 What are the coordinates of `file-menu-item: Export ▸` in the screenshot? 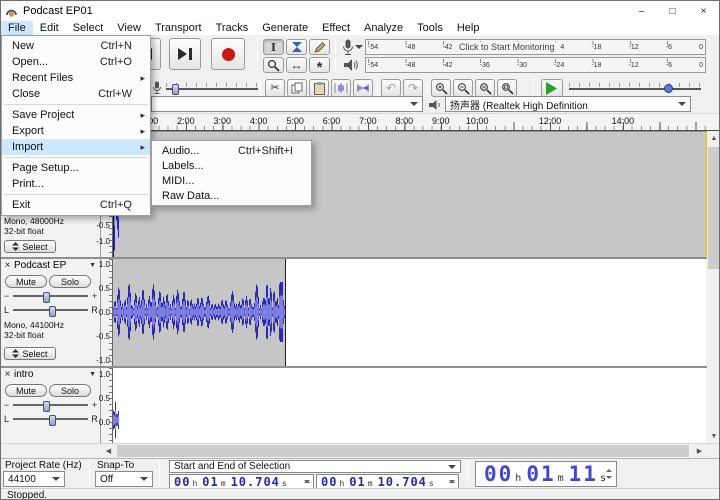 It's located at (76, 131).